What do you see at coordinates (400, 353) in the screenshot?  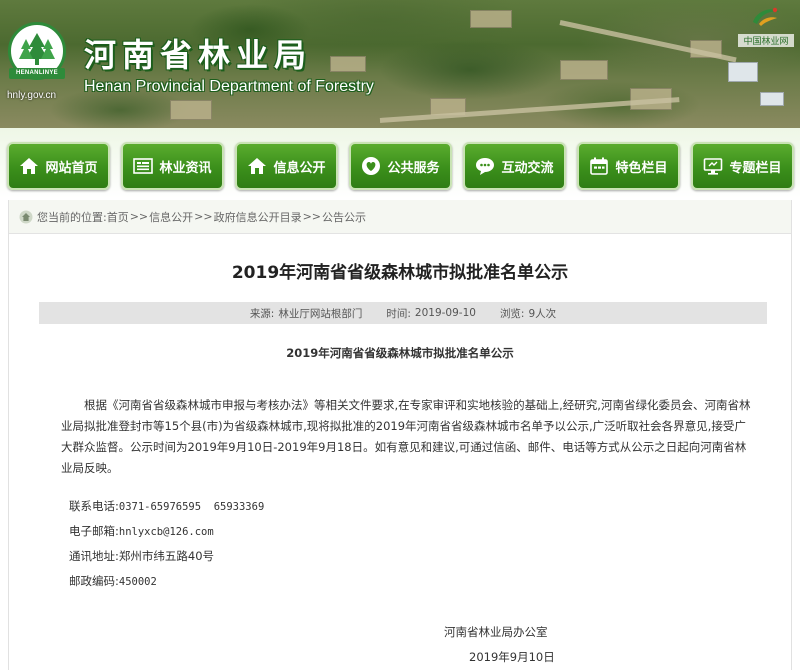 I see `article-subtitle: 2019年河南省省级森林城市拟批准名单公示` at bounding box center [400, 353].